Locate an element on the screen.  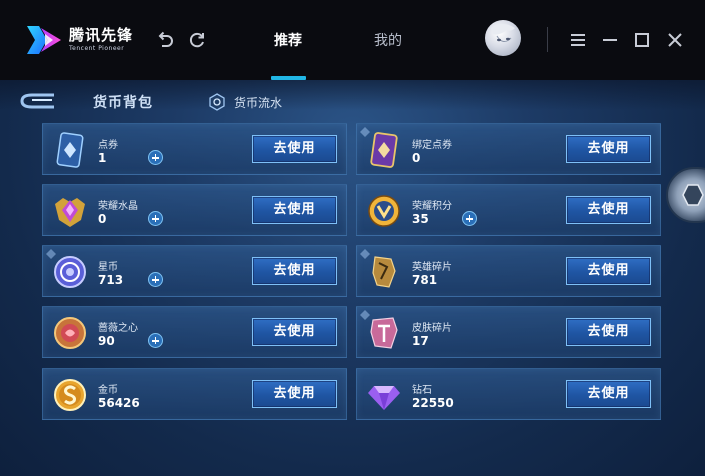
side-float-handle is located at coordinates (685, 195).